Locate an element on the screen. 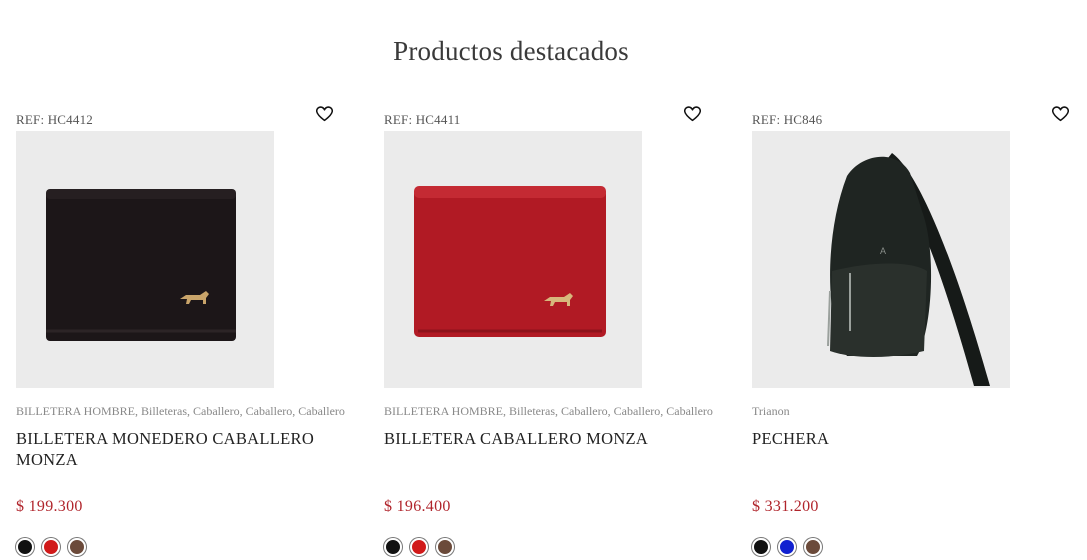 This screenshot has height=560, width=1087. product-price: $ 331.200 is located at coordinates (785, 506).